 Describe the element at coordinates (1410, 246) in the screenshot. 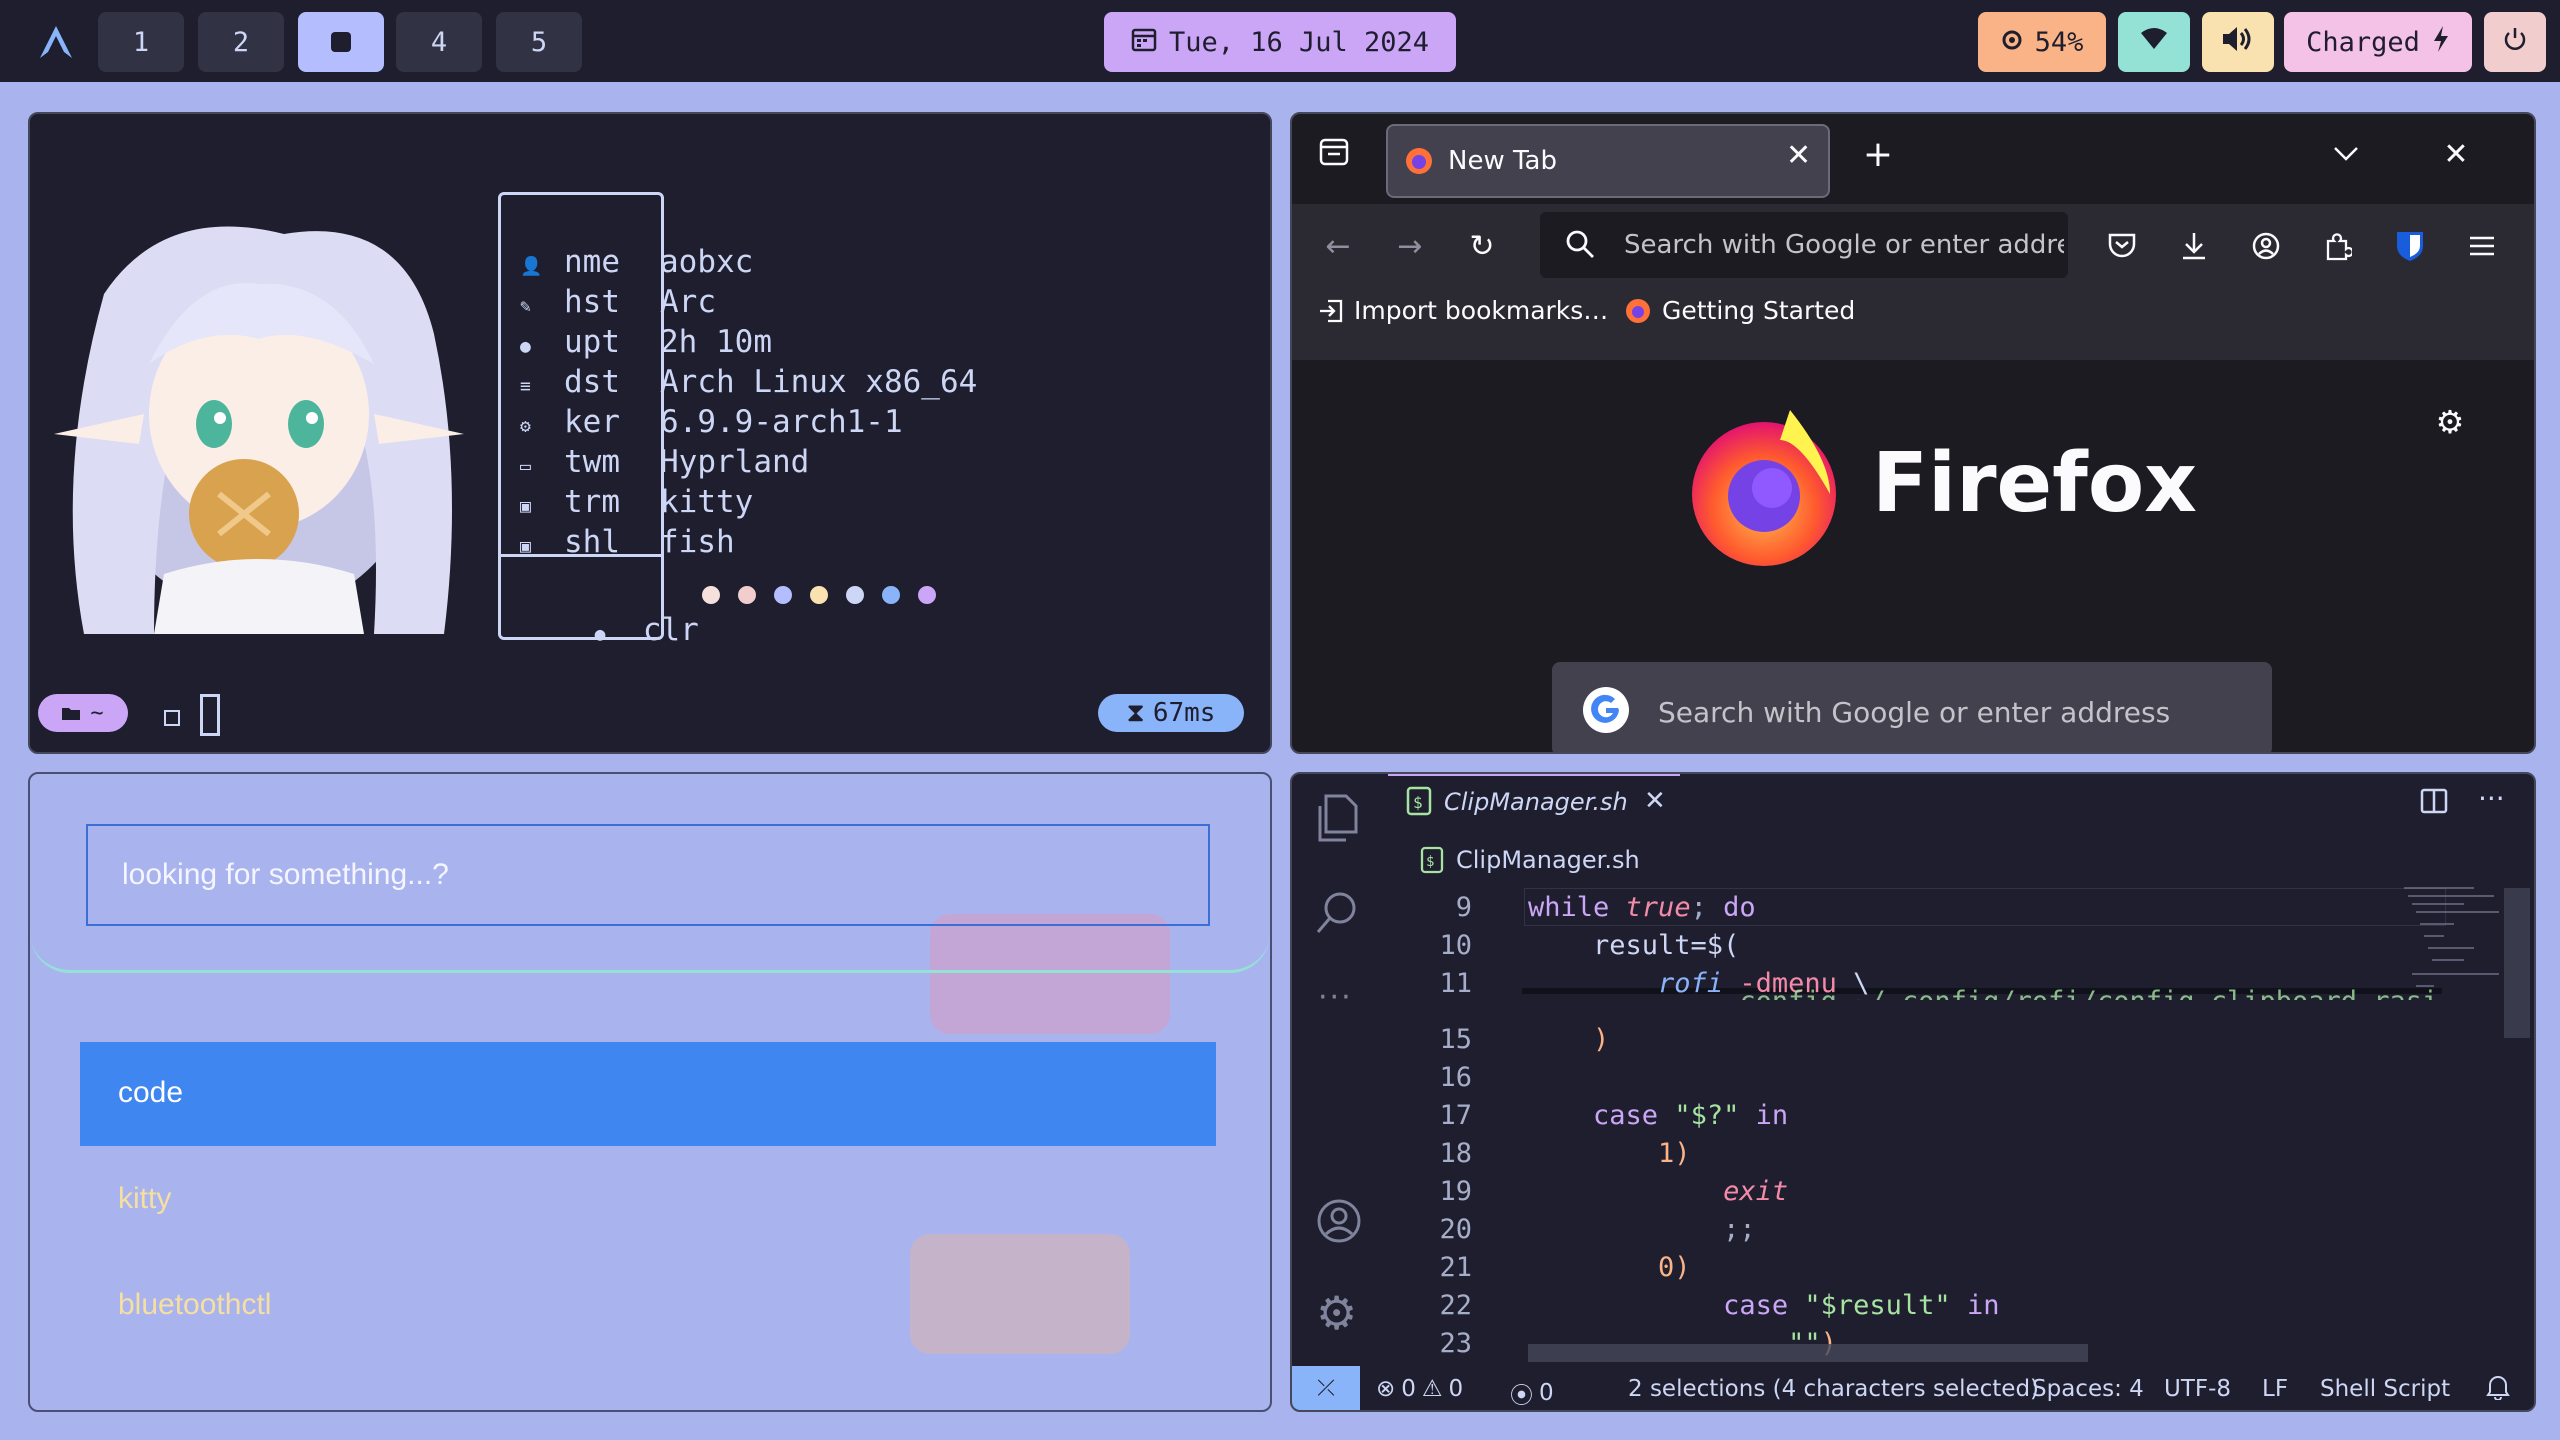

I see `forward-button: →` at that location.